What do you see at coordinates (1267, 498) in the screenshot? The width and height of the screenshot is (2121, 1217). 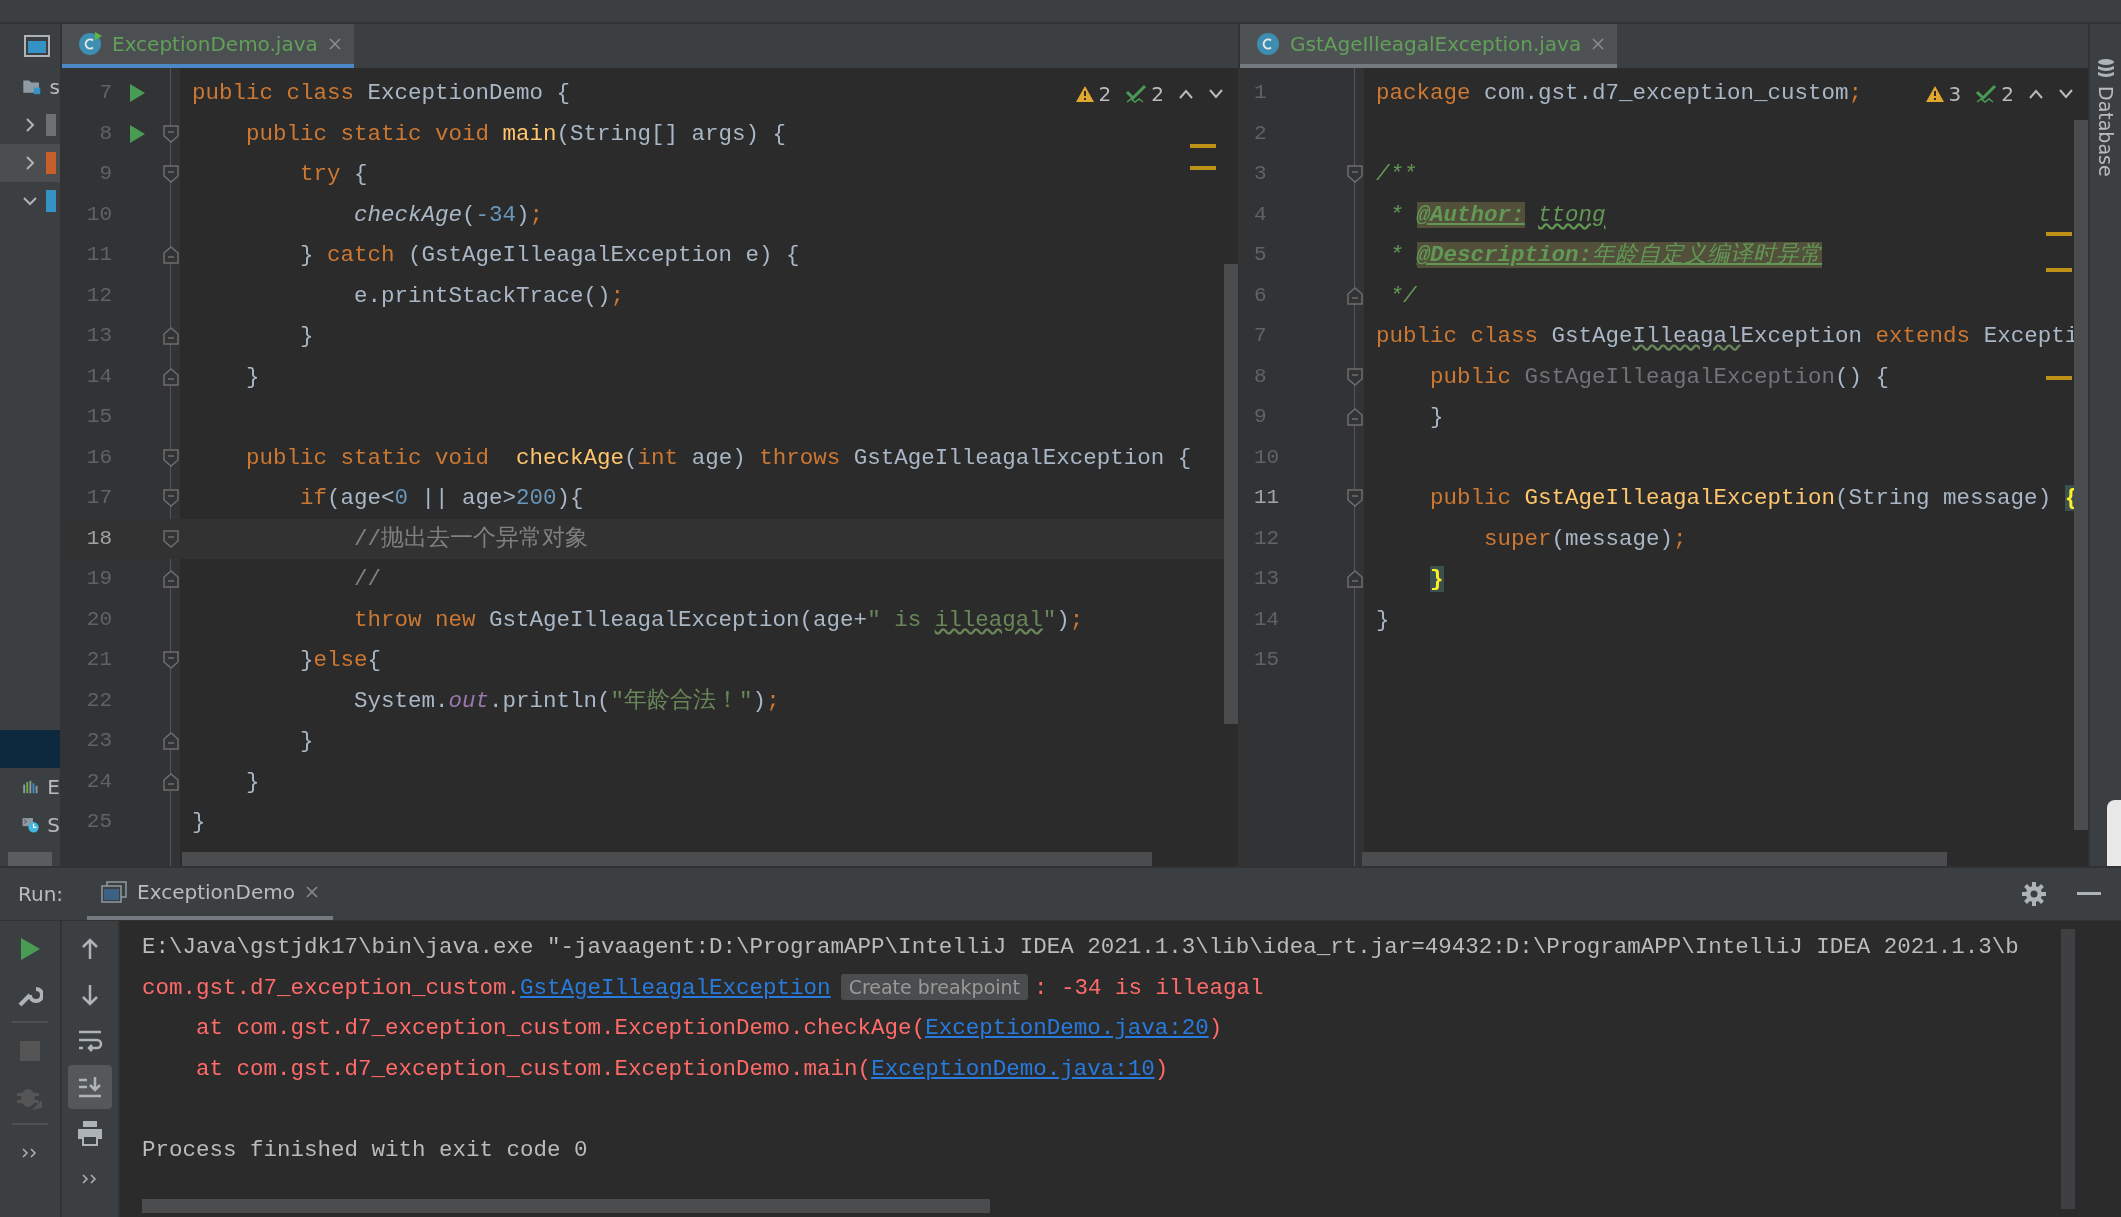 I see `line-number: 11` at bounding box center [1267, 498].